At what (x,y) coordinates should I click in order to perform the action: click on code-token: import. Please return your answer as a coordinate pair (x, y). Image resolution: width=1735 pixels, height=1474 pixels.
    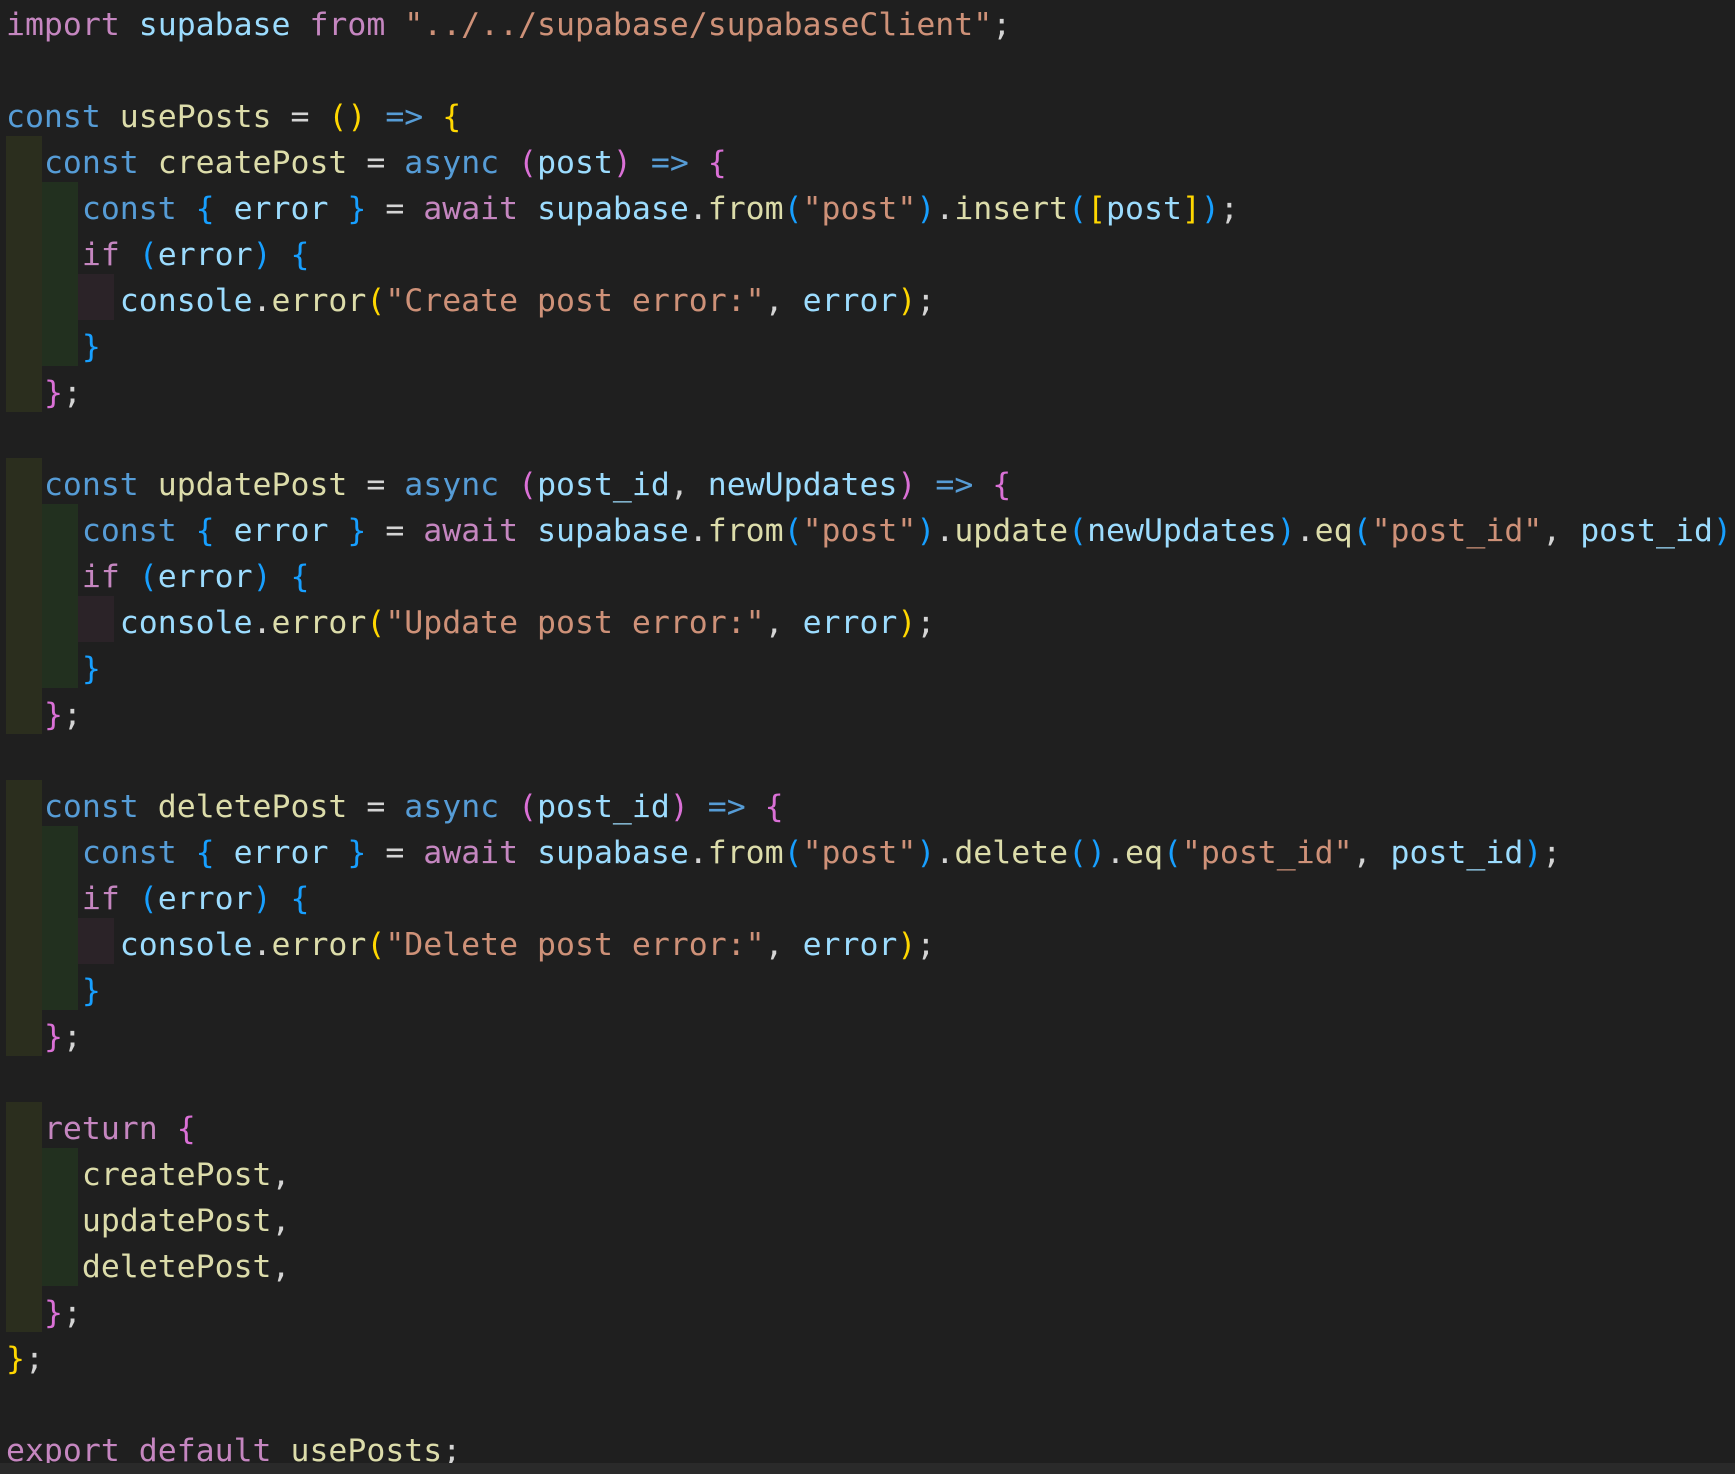
    Looking at the image, I should click on (63, 25).